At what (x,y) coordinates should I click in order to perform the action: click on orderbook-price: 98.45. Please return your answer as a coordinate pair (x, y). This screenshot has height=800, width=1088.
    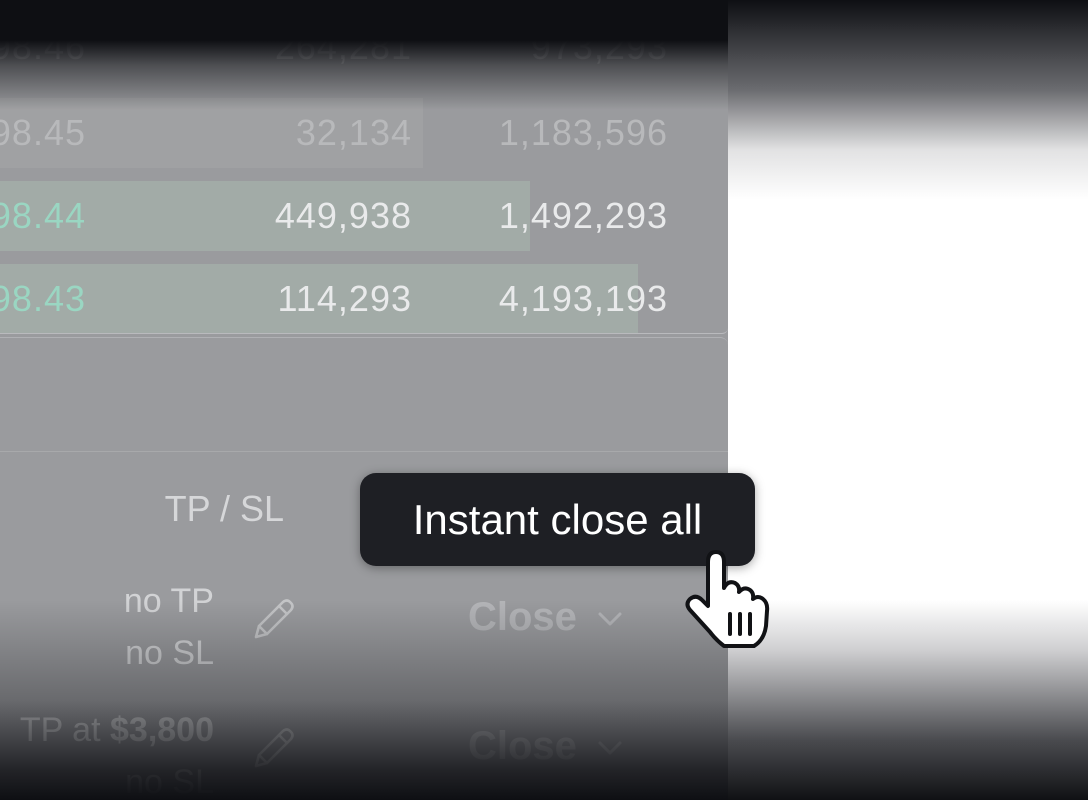
    Looking at the image, I should click on (43, 132).